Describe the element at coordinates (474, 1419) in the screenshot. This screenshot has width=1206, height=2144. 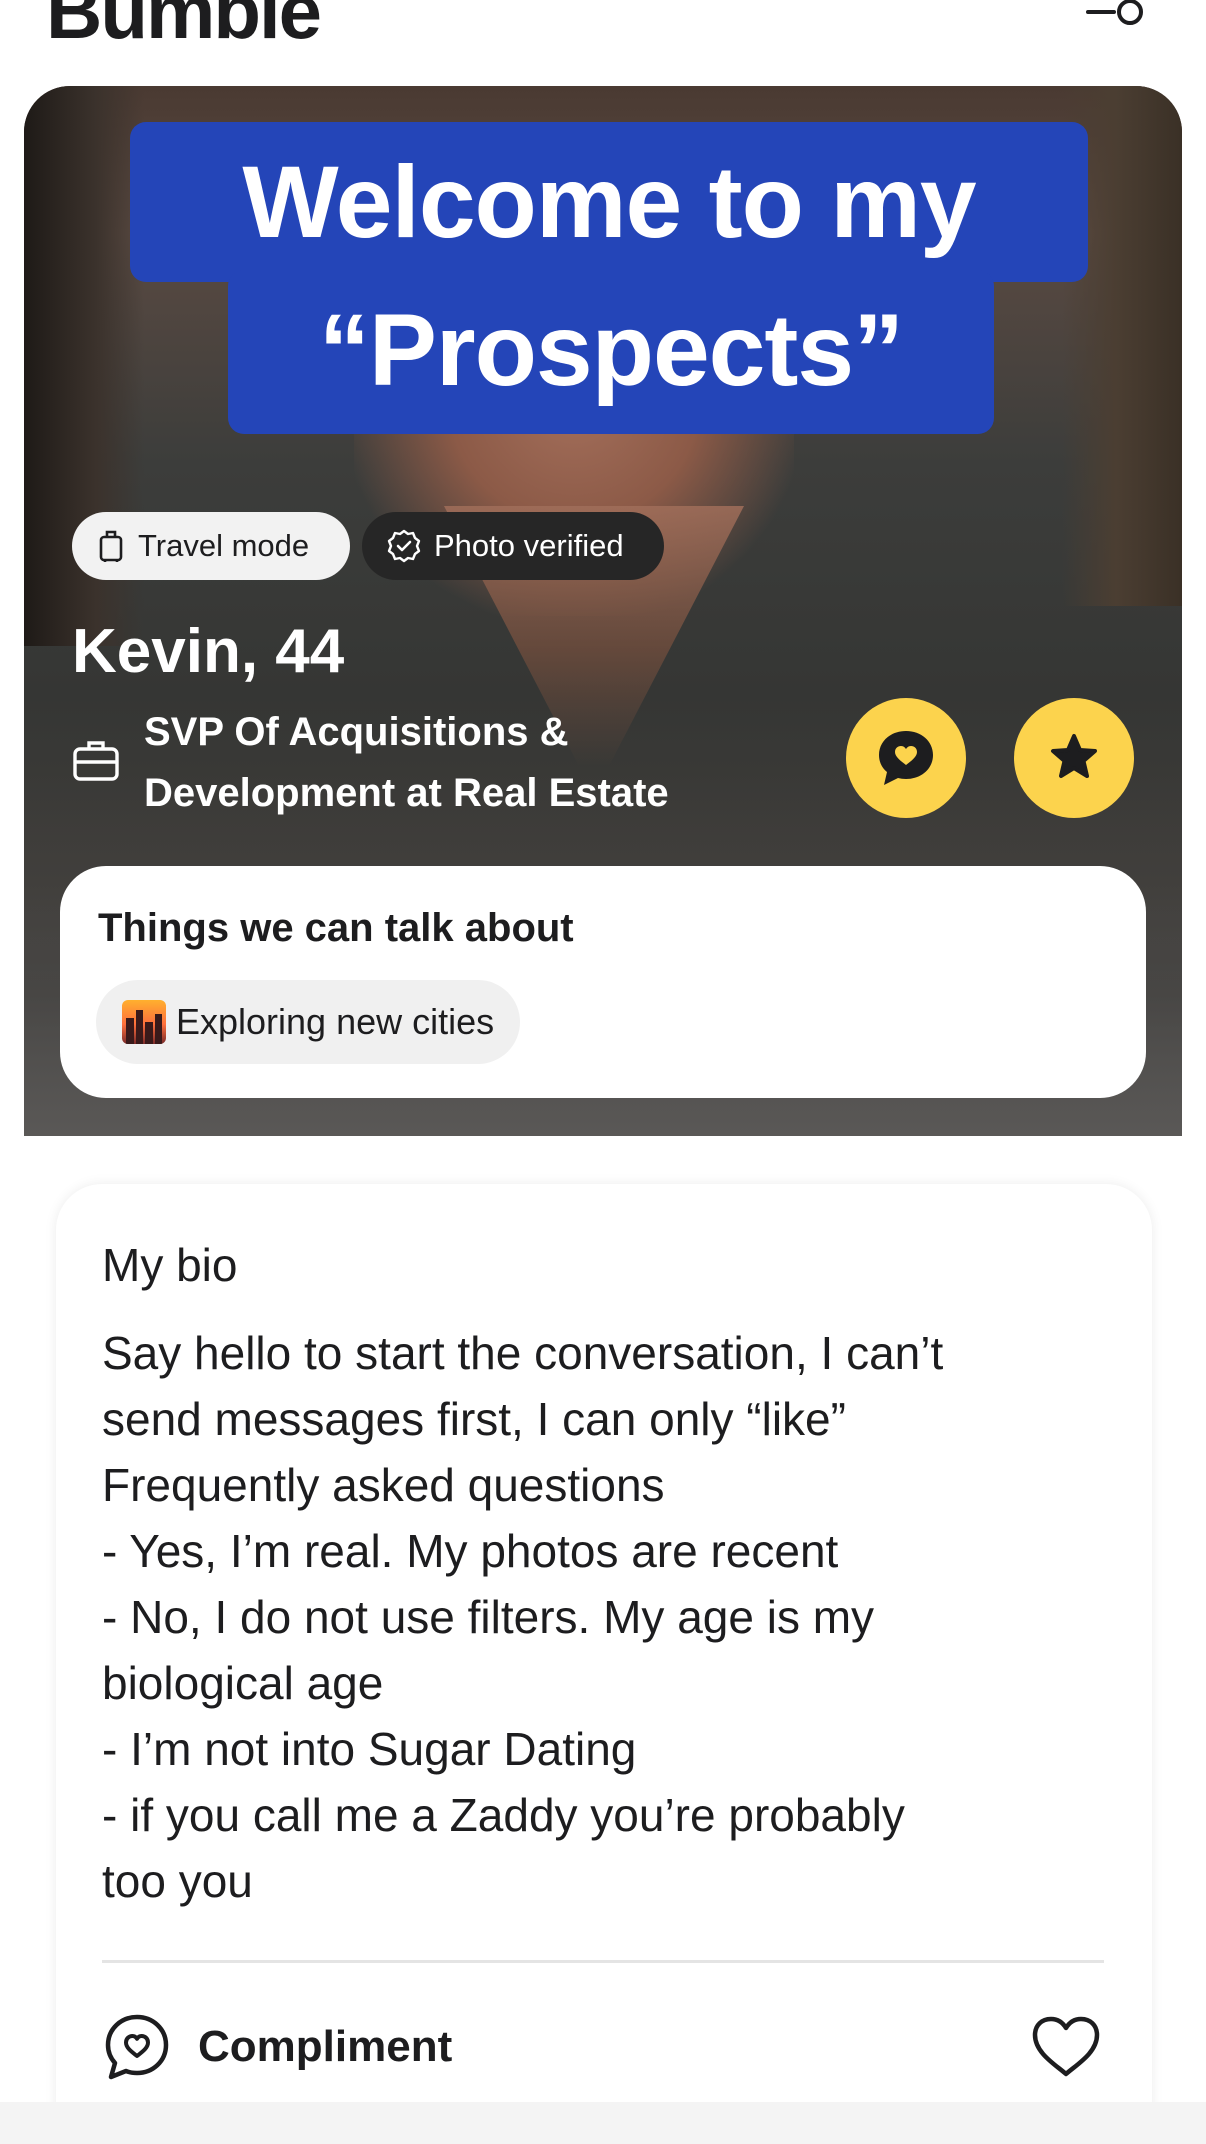
I see `bio-line: send messages first, I can only “like”` at that location.